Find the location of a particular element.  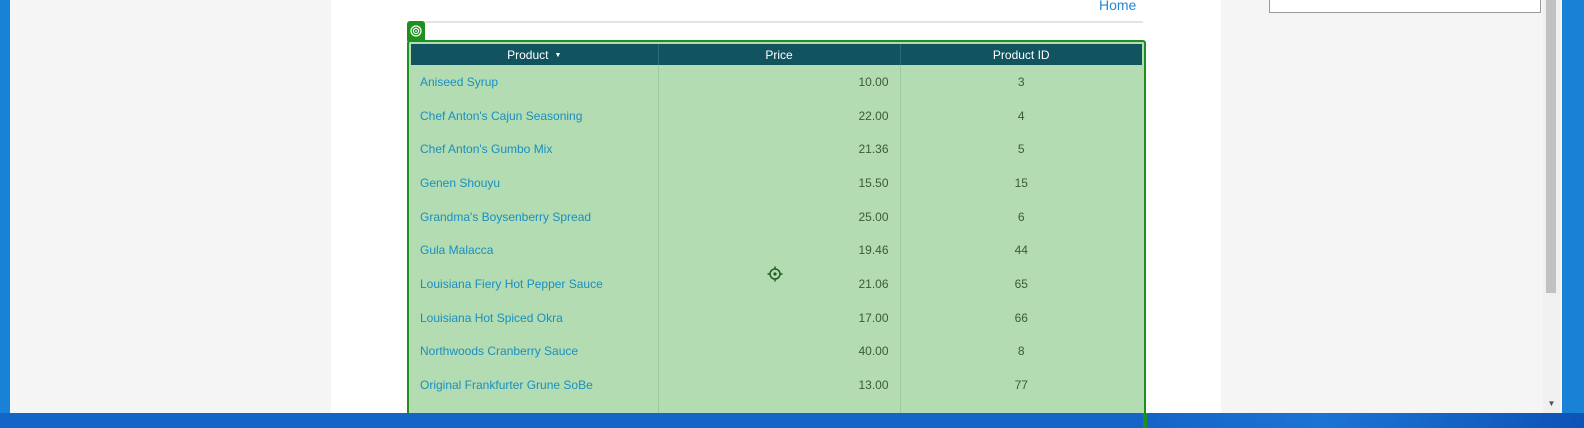

product-link: Chef Anton's Cajun Seasoning is located at coordinates (501, 116).